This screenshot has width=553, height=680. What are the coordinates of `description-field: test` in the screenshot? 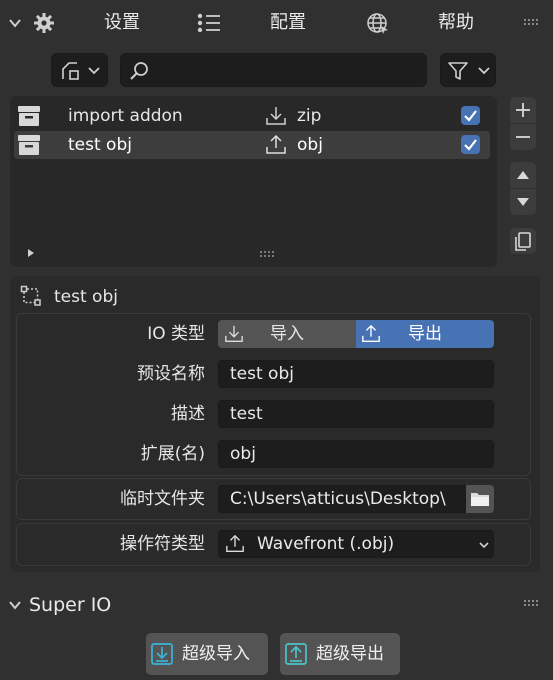 It's located at (356, 414).